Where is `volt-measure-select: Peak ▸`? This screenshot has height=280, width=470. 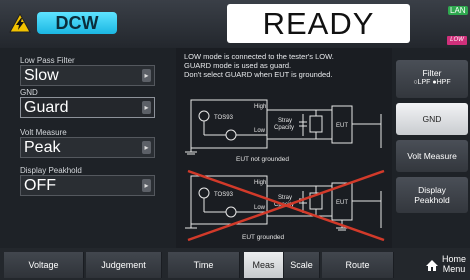
volt-measure-select: Peak ▸ is located at coordinates (87, 147).